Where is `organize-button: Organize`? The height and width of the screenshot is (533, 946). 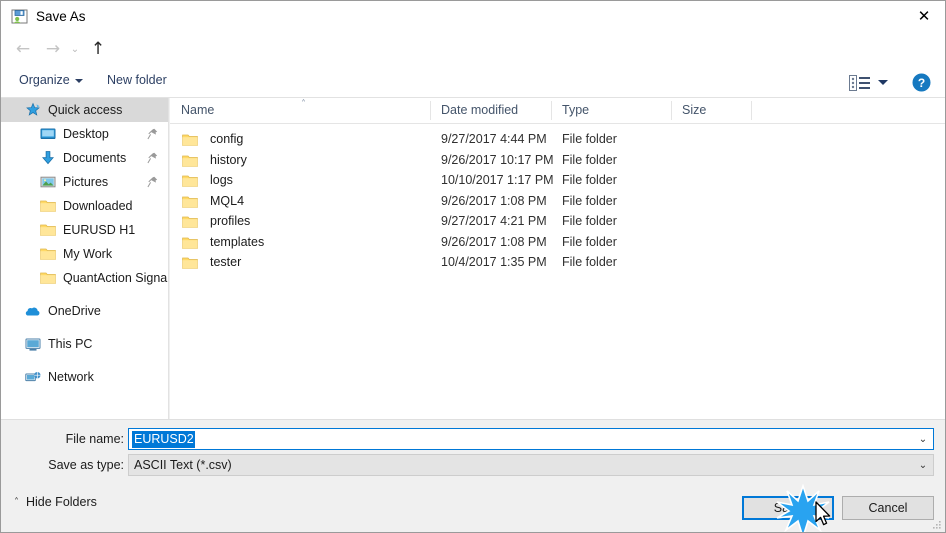 organize-button: Organize is located at coordinates (44, 80).